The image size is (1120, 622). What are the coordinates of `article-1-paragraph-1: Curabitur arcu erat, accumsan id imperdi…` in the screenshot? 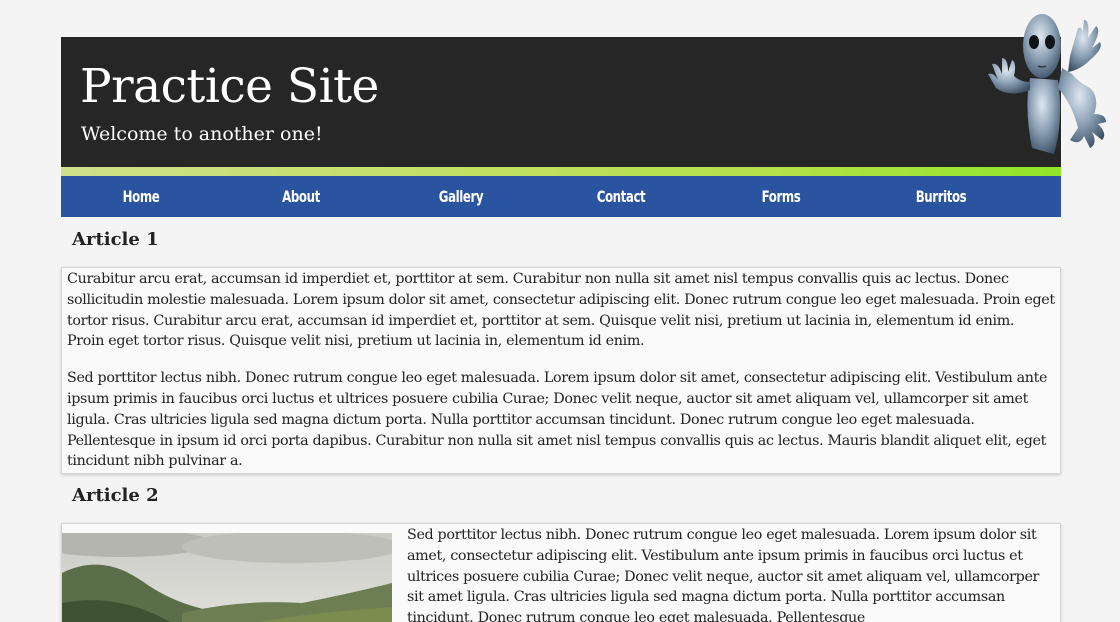 It's located at (561, 310).